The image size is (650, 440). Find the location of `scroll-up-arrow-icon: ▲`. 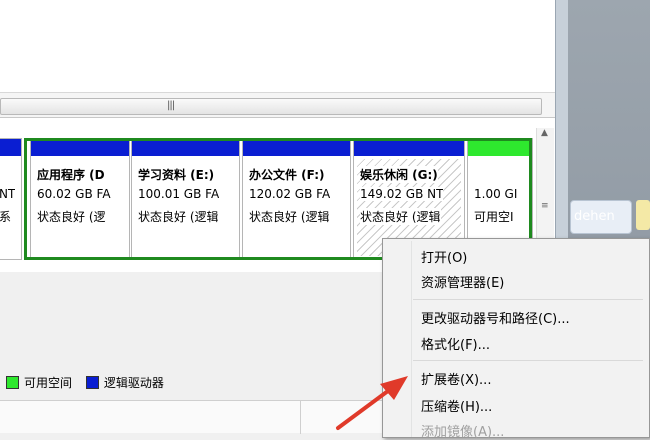

scroll-up-arrow-icon: ▲ is located at coordinates (544, 133).